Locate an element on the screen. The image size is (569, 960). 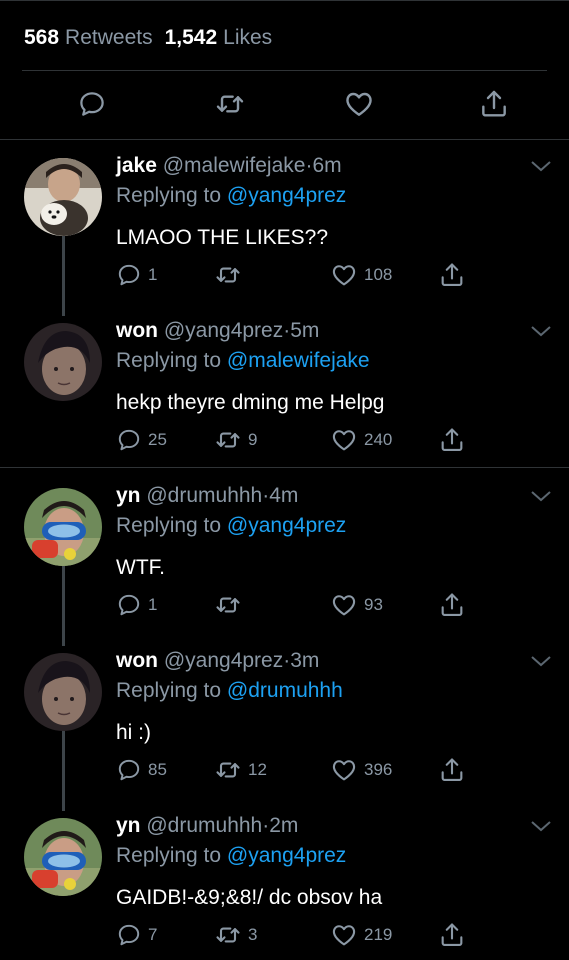
stats-divider is located at coordinates (284, 70).